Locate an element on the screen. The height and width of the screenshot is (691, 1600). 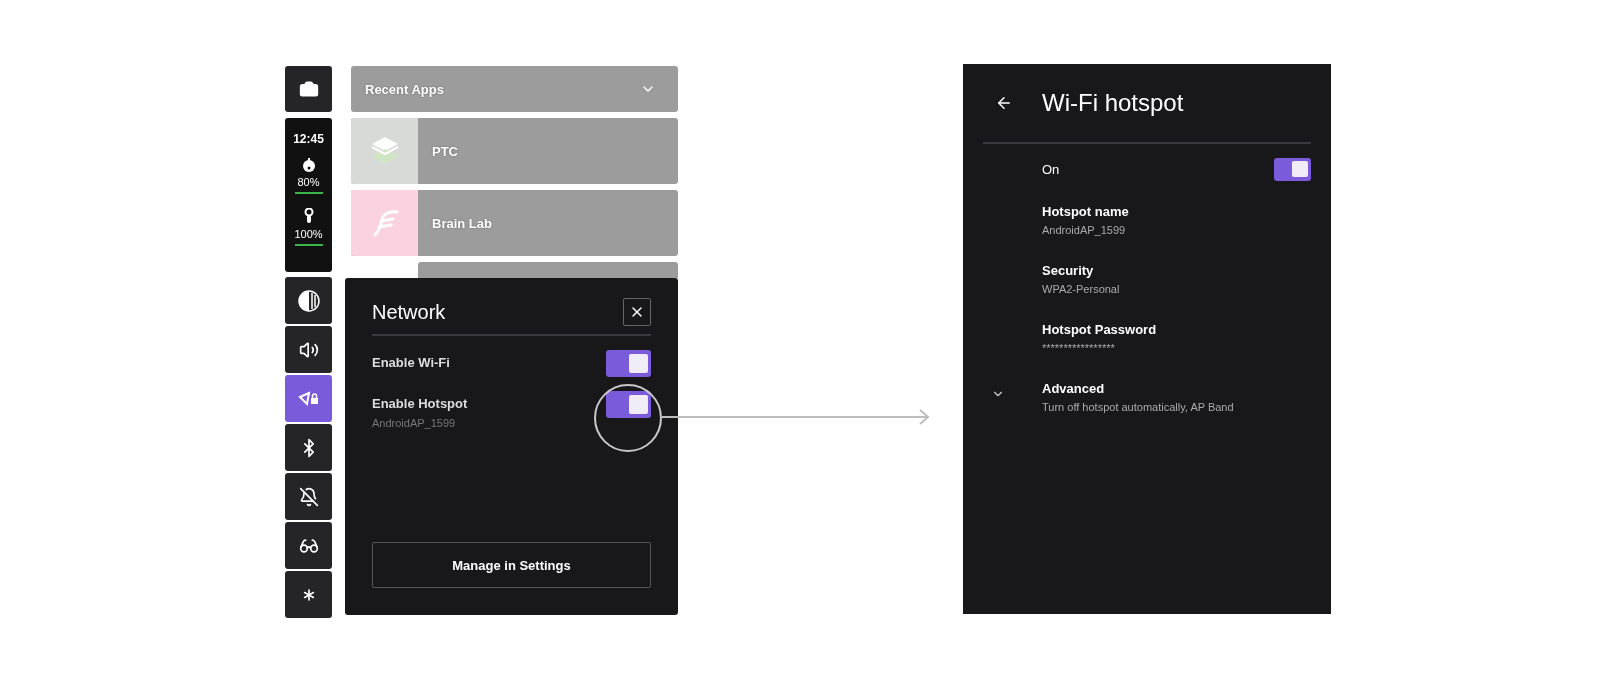
clock-time: 12:45 is located at coordinates (308, 139).